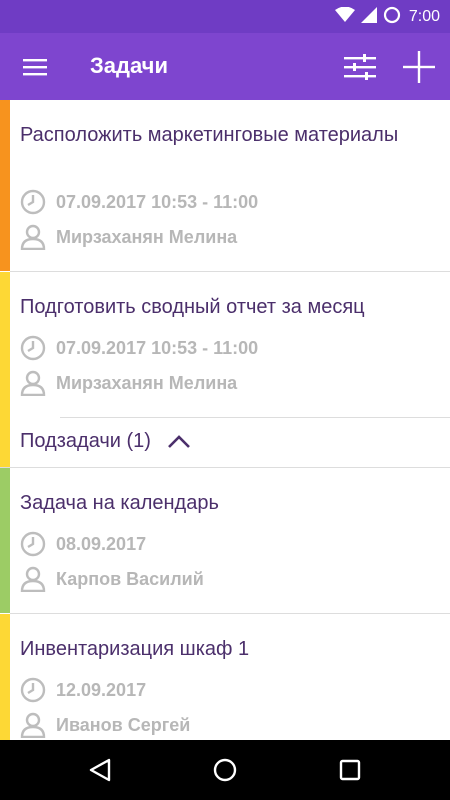  What do you see at coordinates (392, 17) in the screenshot?
I see `battery-icon` at bounding box center [392, 17].